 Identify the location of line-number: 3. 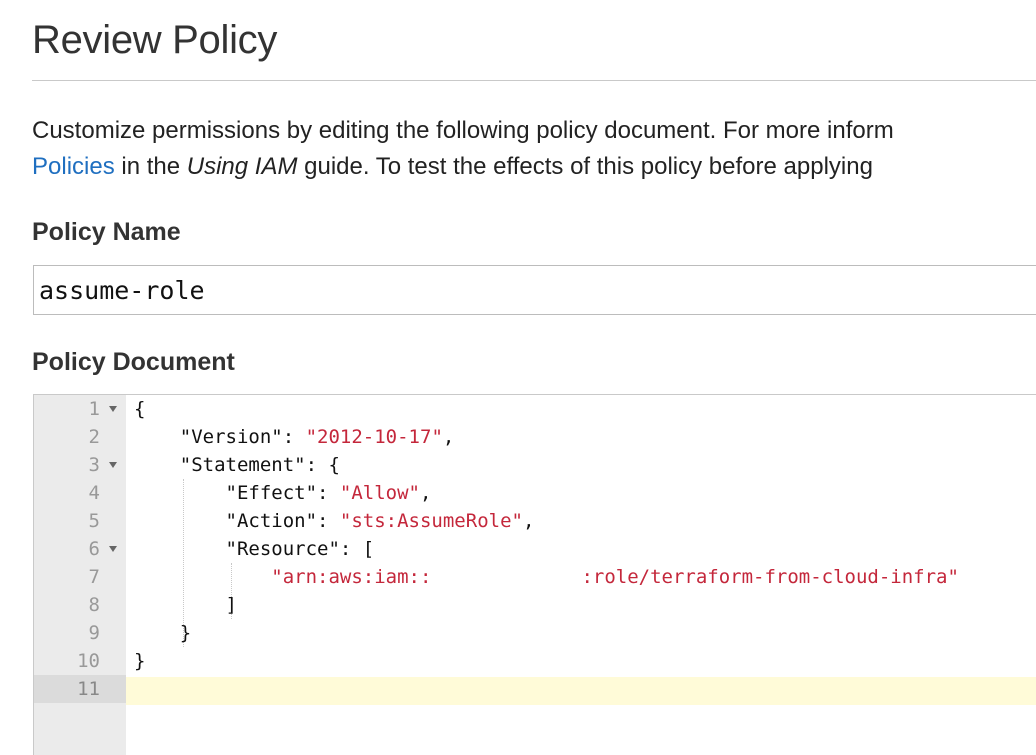
(80, 465).